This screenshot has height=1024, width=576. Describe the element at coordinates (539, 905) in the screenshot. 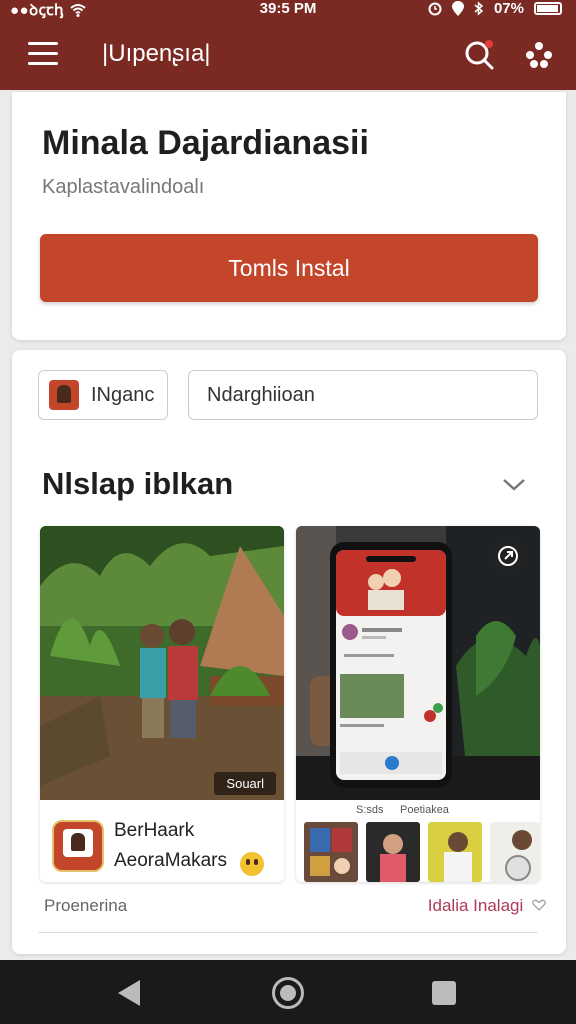

I see `heart-icon` at that location.